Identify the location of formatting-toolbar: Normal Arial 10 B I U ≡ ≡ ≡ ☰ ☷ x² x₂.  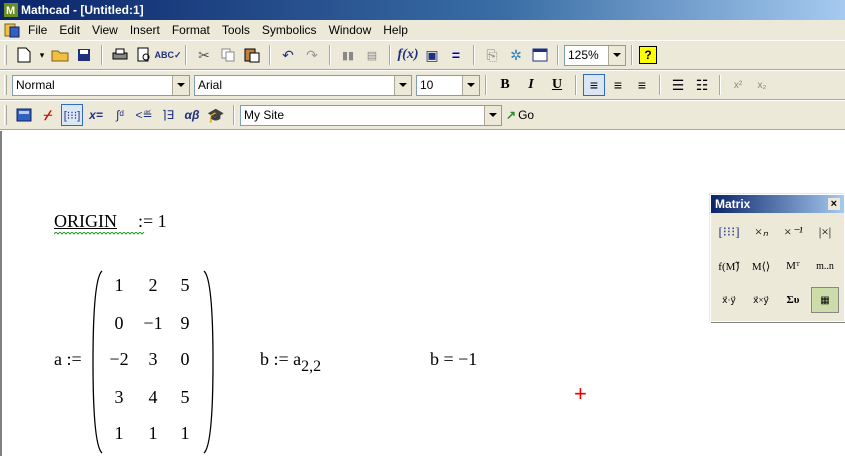
(422, 85).